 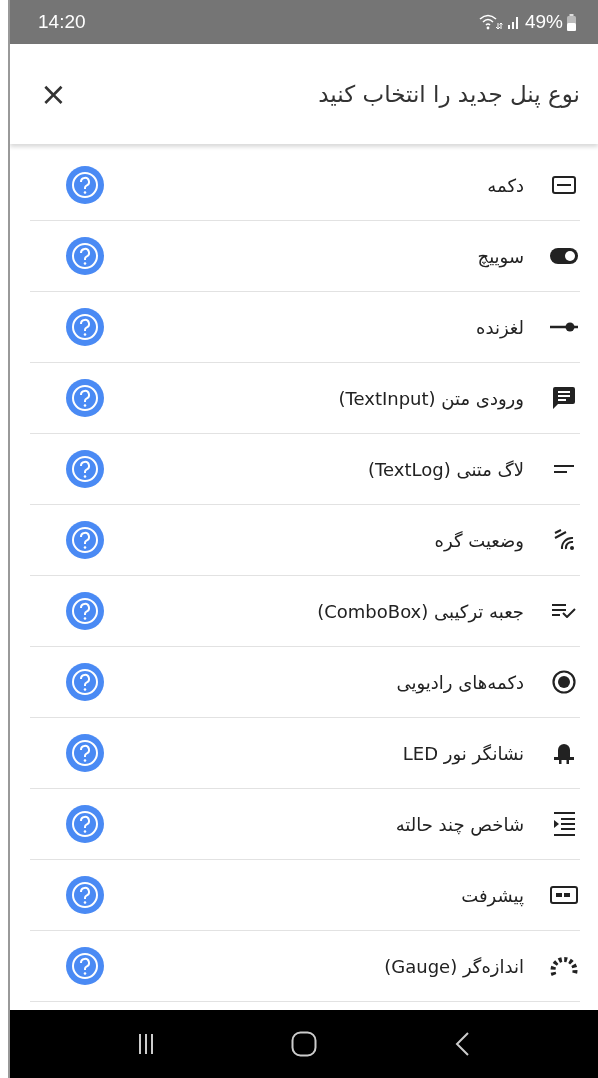 I want to click on list-check-icon, so click(x=564, y=611).